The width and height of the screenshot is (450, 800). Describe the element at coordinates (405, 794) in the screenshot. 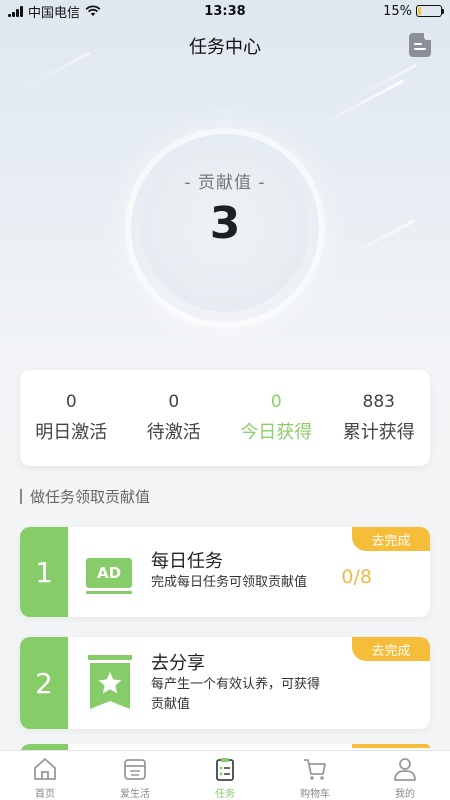

I see `tab-label: 我的` at that location.